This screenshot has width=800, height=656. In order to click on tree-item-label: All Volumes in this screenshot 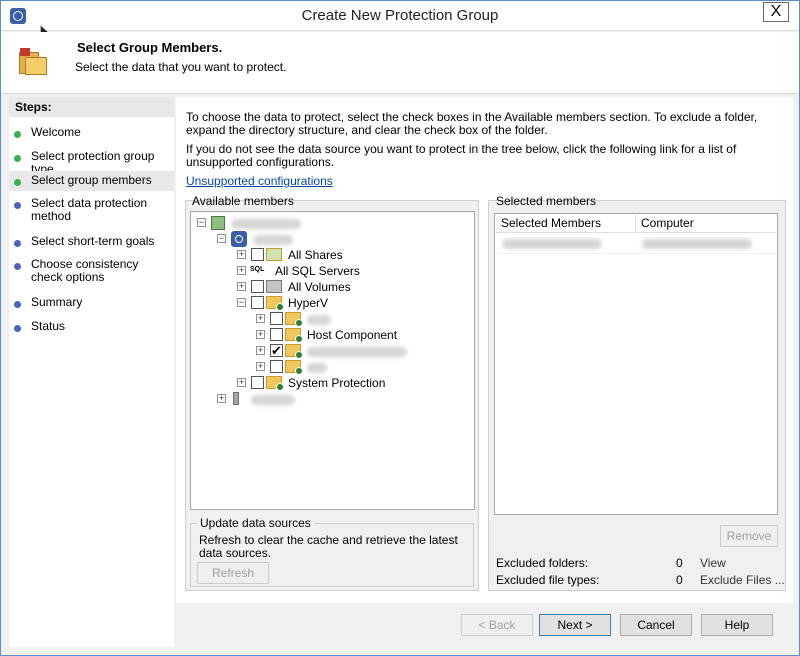, I will do `click(319, 287)`.